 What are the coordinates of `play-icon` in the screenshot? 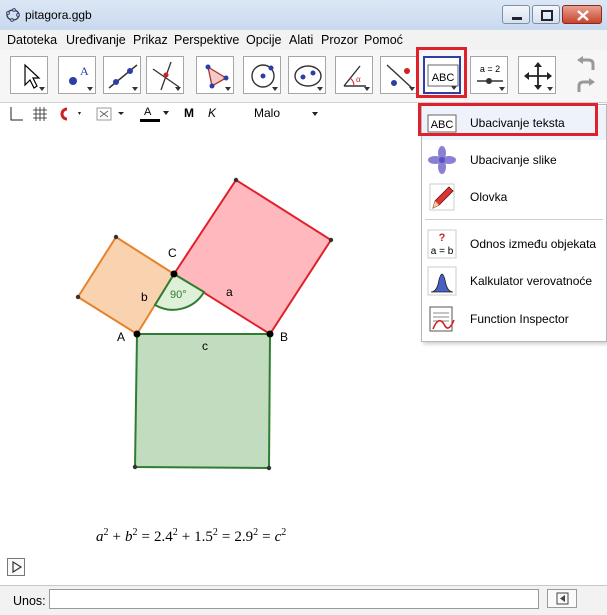 It's located at (17, 567).